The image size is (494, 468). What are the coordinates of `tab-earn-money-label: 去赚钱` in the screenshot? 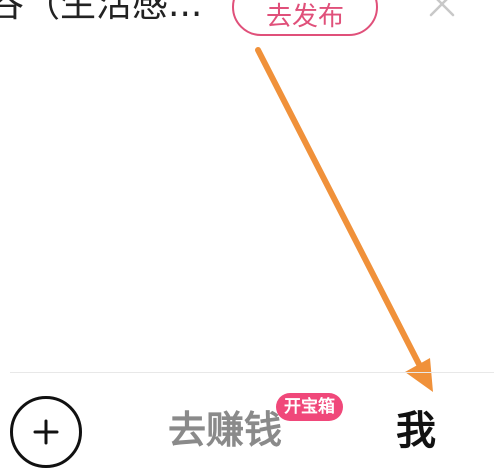 It's located at (225, 430).